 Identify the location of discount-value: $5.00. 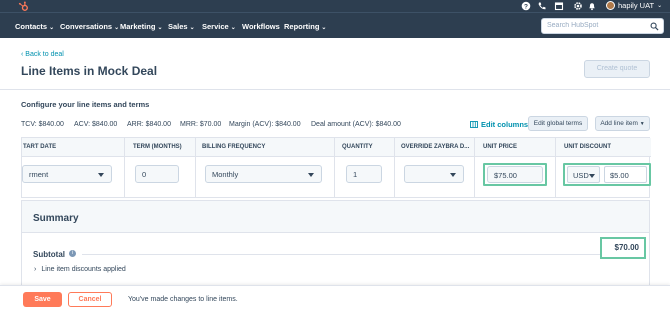
(619, 175).